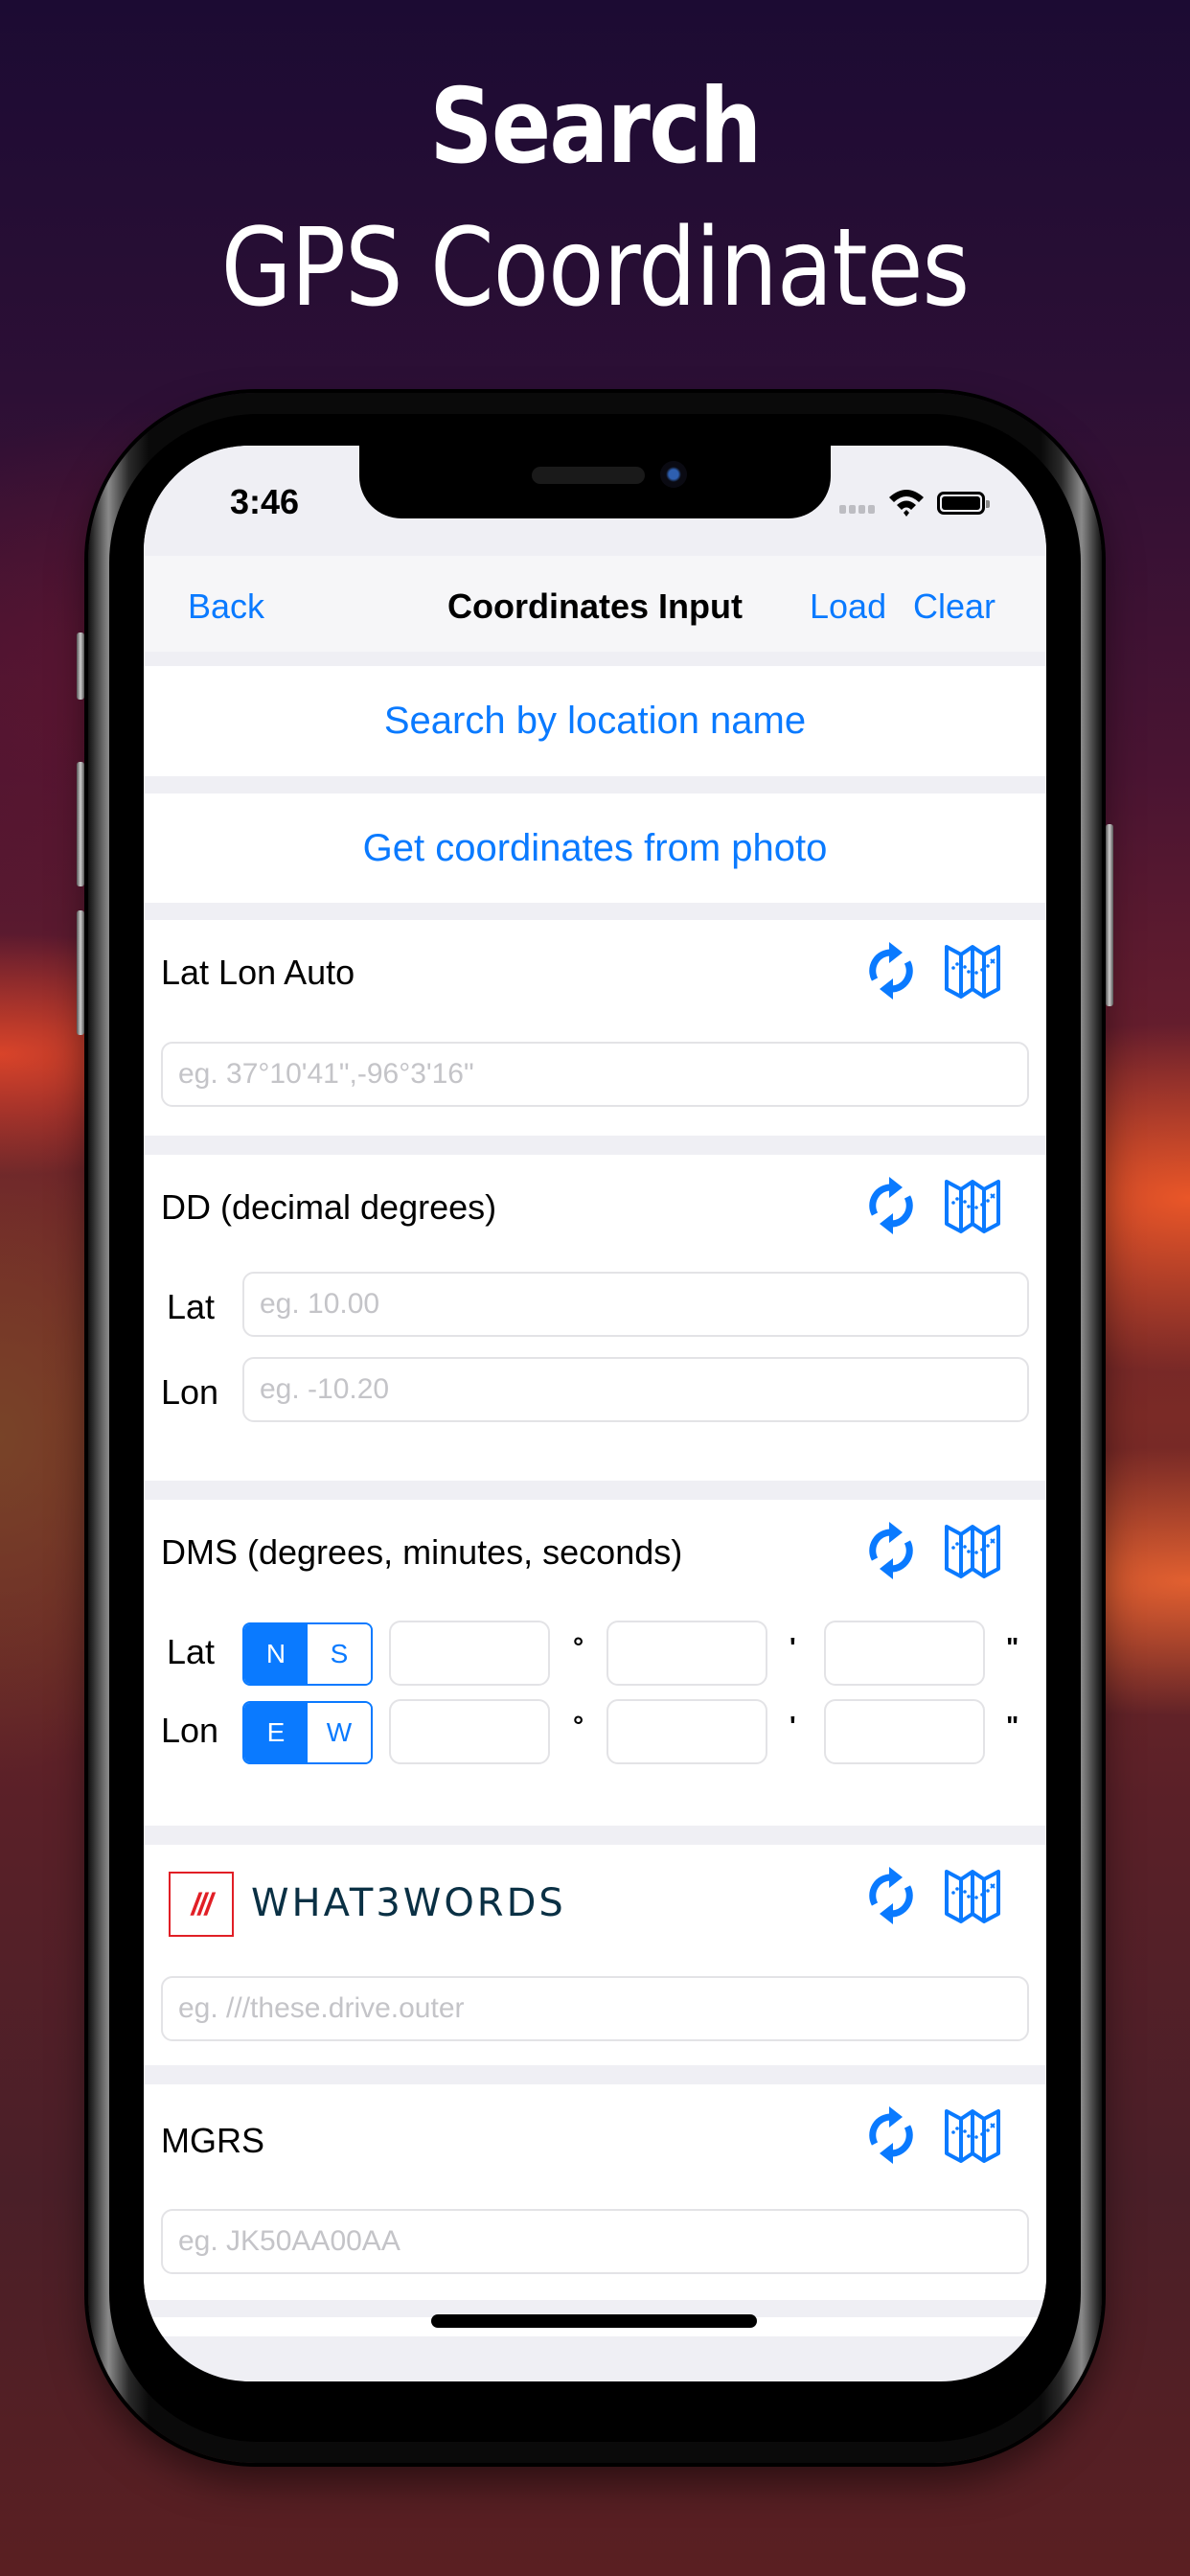 Image resolution: width=1190 pixels, height=2576 pixels. What do you see at coordinates (673, 474) in the screenshot?
I see `front-camera` at bounding box center [673, 474].